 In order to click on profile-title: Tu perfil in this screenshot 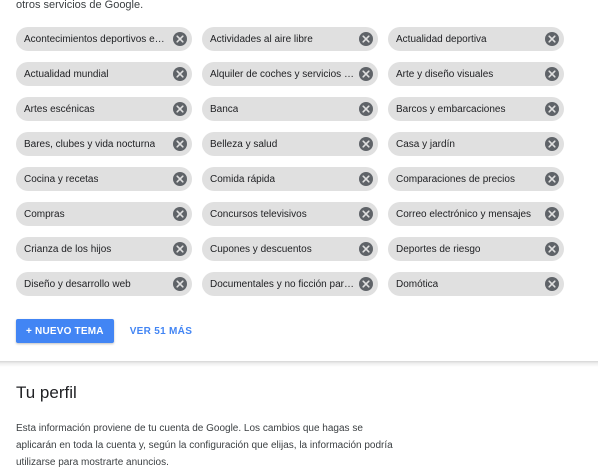, I will do `click(46, 392)`.